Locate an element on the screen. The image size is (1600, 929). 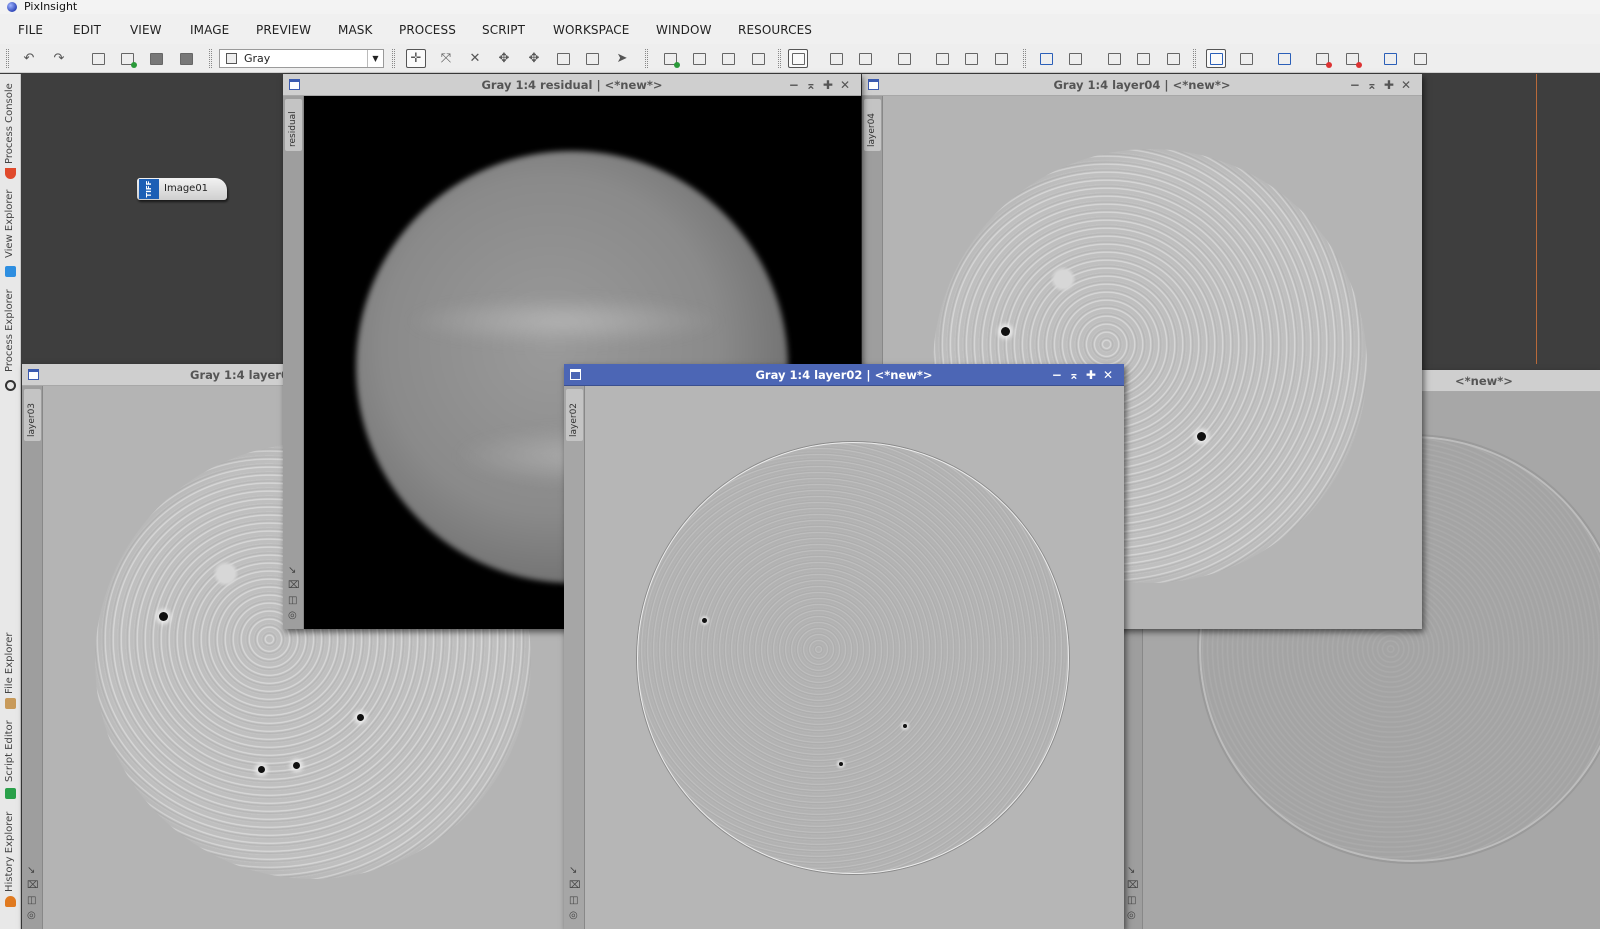
tab-history-explorer: History Explorer is located at coordinates (10, 867).